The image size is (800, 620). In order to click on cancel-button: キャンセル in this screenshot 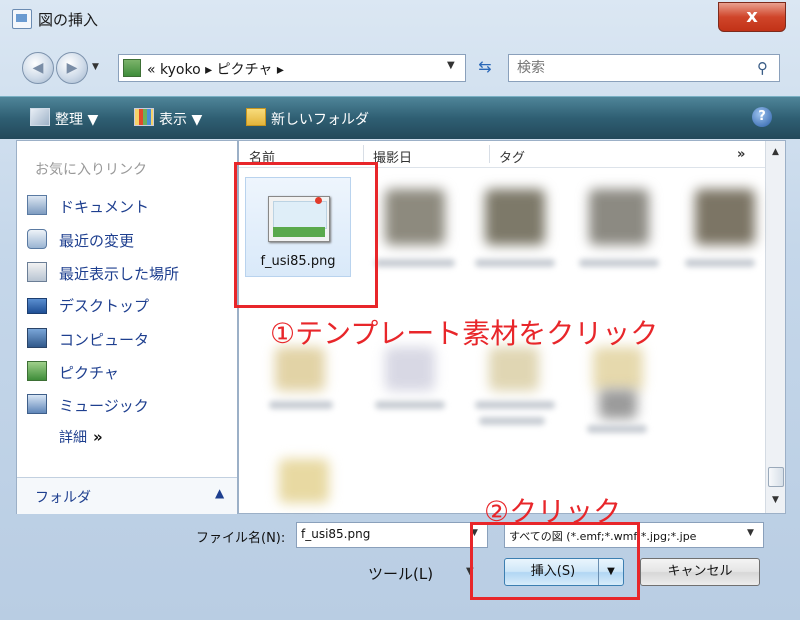, I will do `click(700, 572)`.